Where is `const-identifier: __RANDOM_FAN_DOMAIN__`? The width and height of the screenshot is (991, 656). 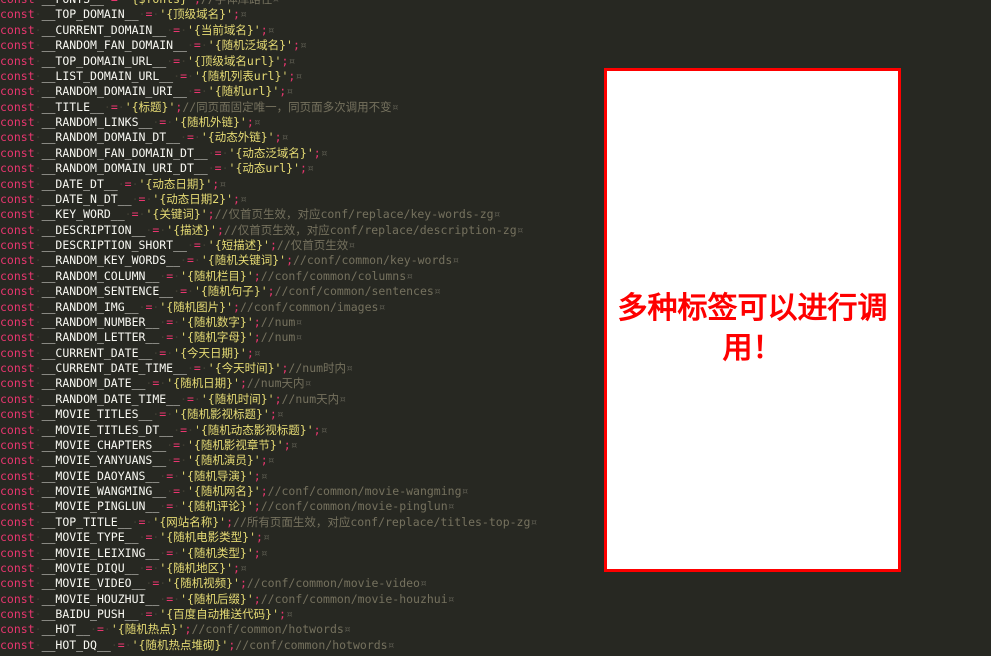 const-identifier: __RANDOM_FAN_DOMAIN__ is located at coordinates (114, 45).